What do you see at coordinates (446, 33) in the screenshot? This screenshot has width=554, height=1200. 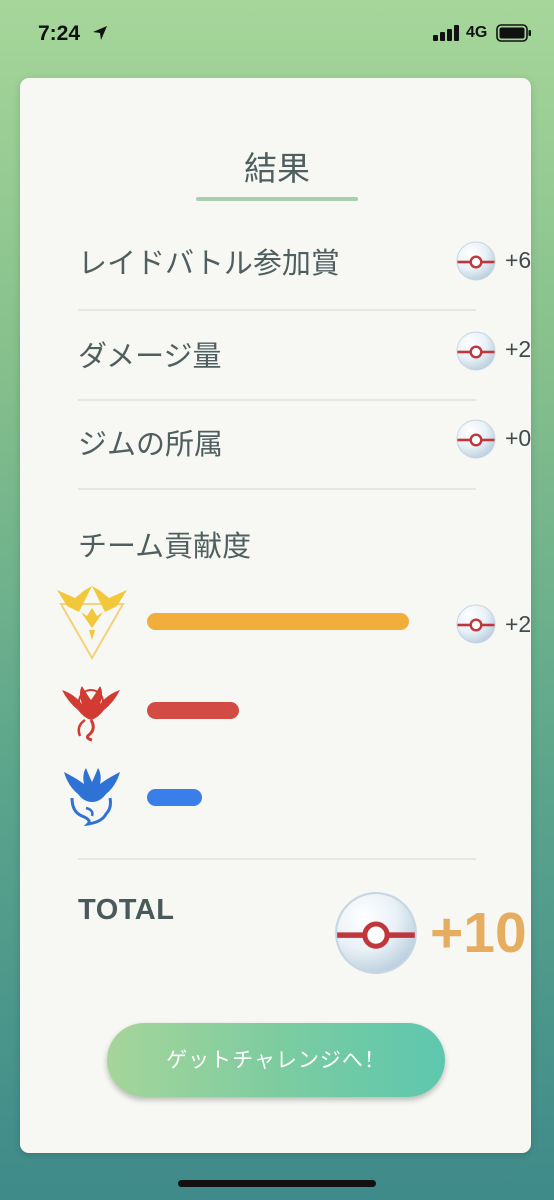 I see `signal-bars-icon` at bounding box center [446, 33].